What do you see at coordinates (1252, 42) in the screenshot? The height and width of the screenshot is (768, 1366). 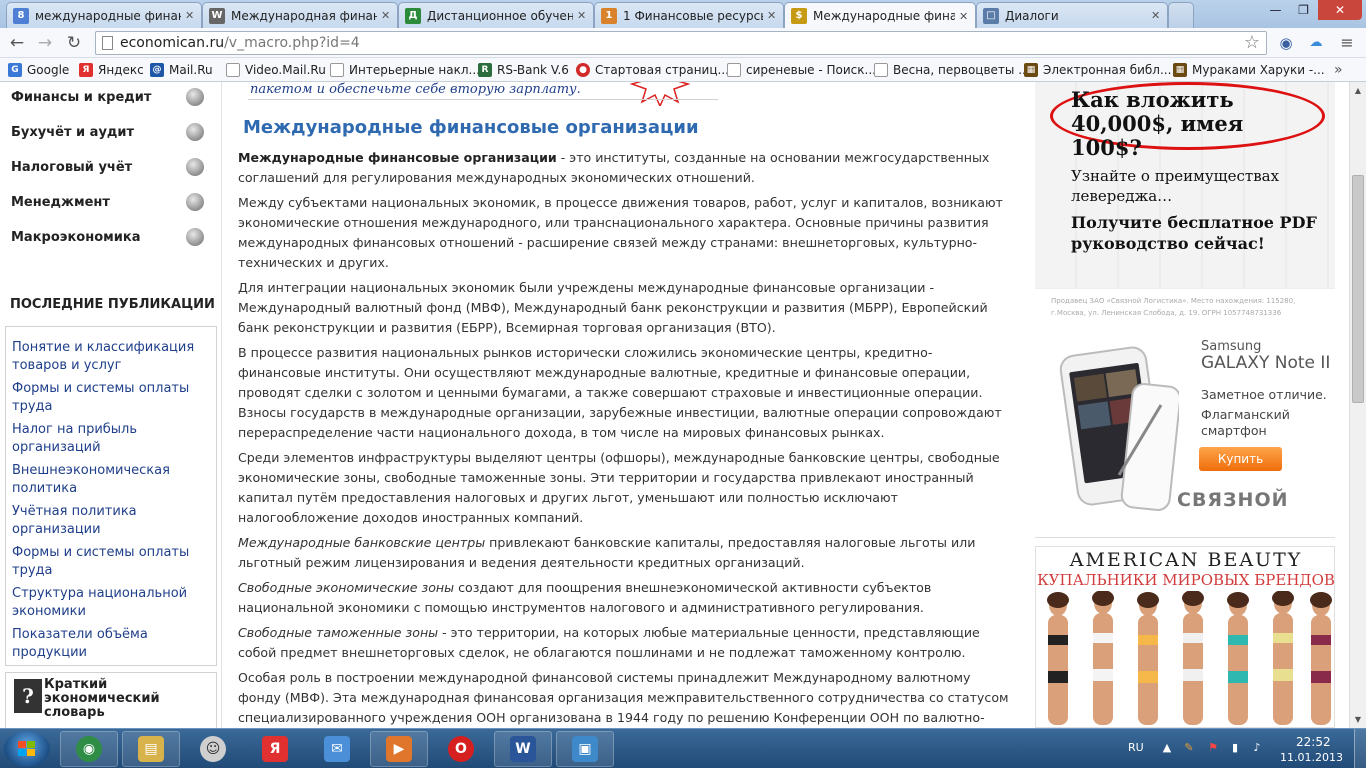 I see `bookmark-star-icon: ☆` at bounding box center [1252, 42].